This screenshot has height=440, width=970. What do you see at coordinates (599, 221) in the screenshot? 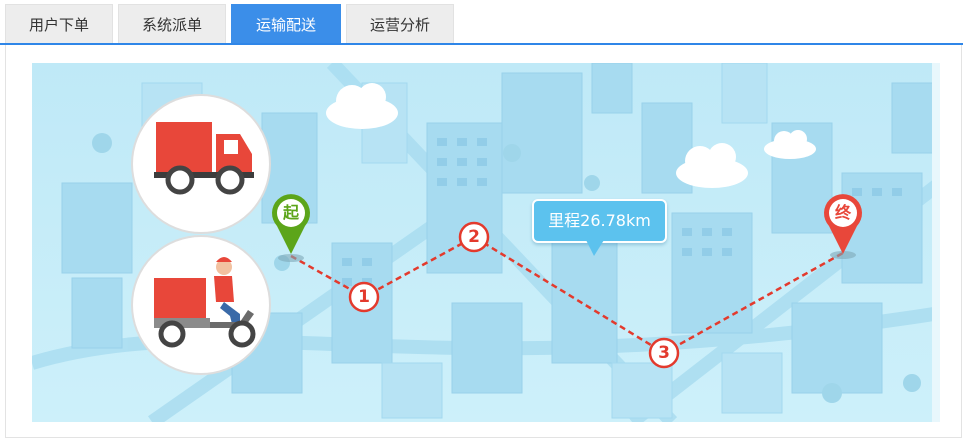
I see `mileage-bubble: 里程26.78km` at bounding box center [599, 221].